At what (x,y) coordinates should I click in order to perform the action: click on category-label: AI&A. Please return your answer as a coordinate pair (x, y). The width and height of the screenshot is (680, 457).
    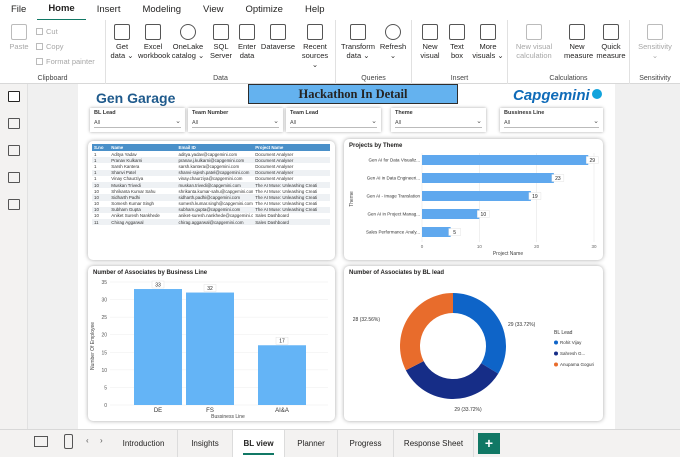
    Looking at the image, I should click on (282, 411).